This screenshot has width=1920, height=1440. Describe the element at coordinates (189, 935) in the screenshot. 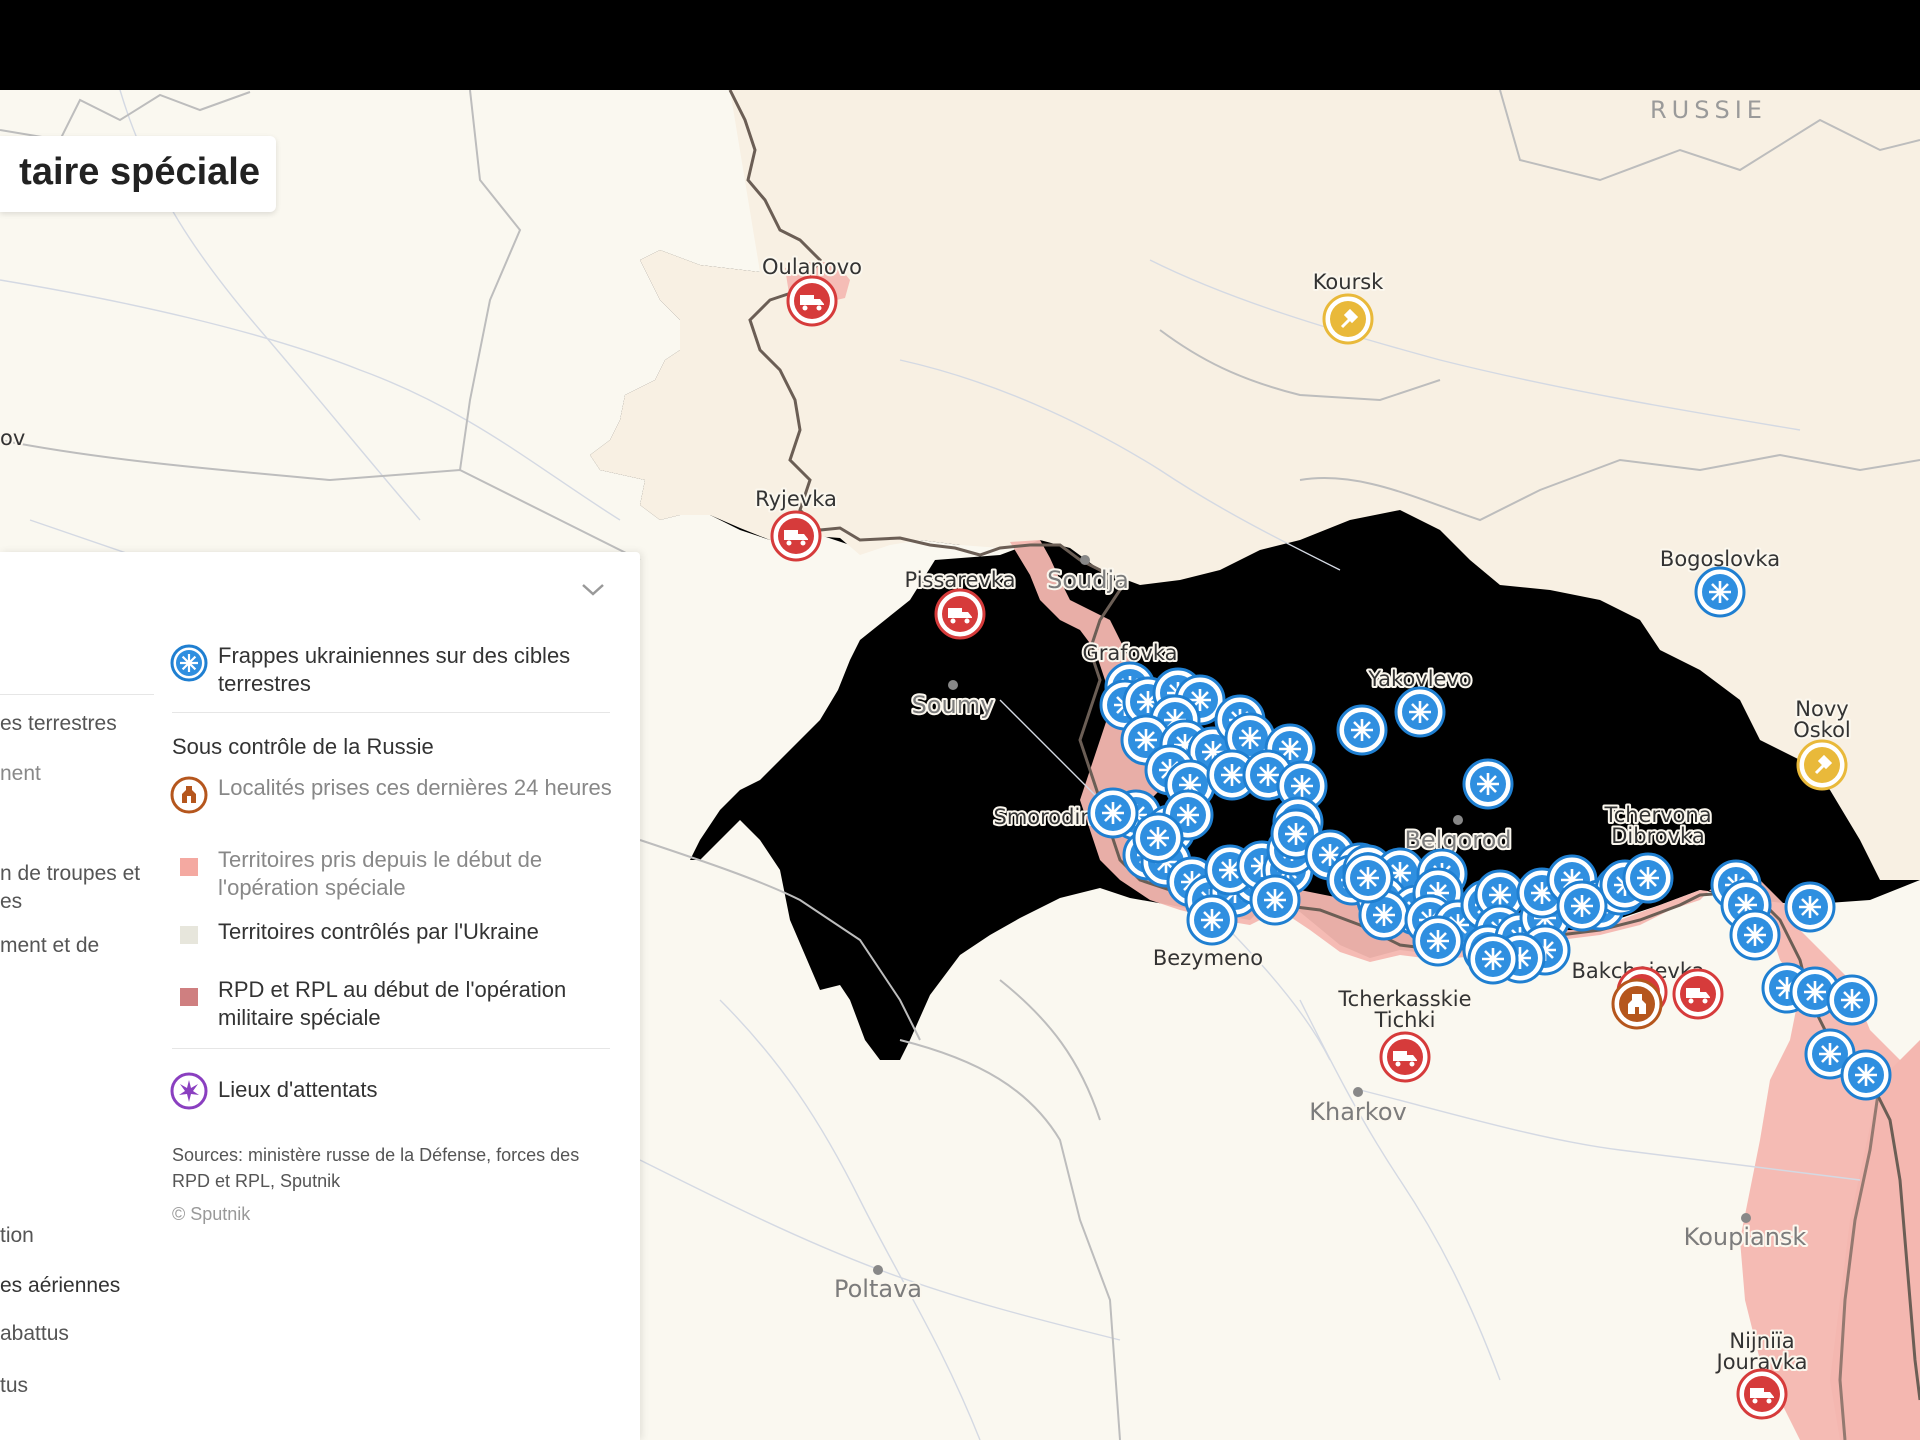

I see `ukraine-territory-swatch` at that location.